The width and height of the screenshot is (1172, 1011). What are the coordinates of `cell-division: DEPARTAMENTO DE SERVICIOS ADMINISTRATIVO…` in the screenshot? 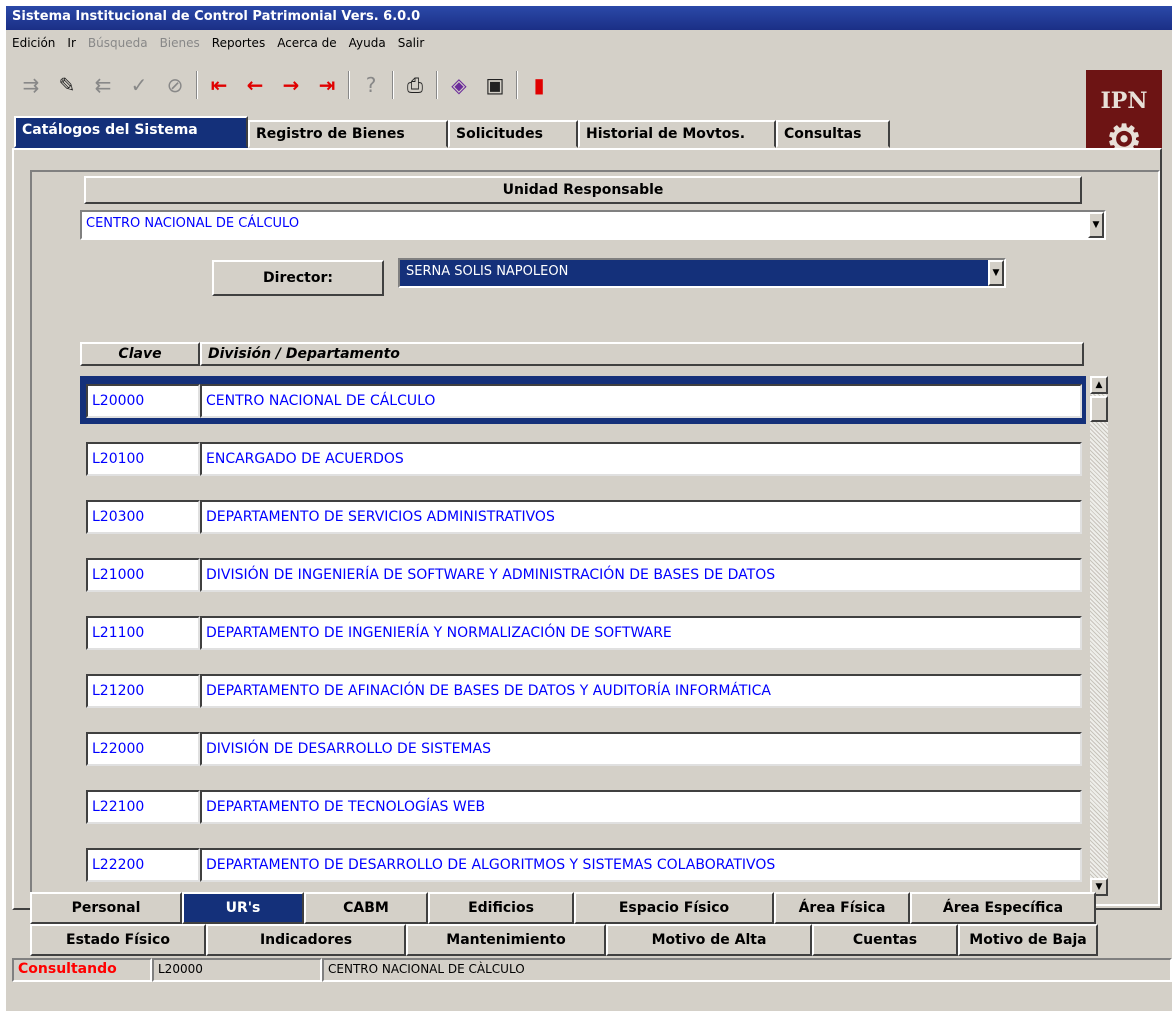 It's located at (641, 517).